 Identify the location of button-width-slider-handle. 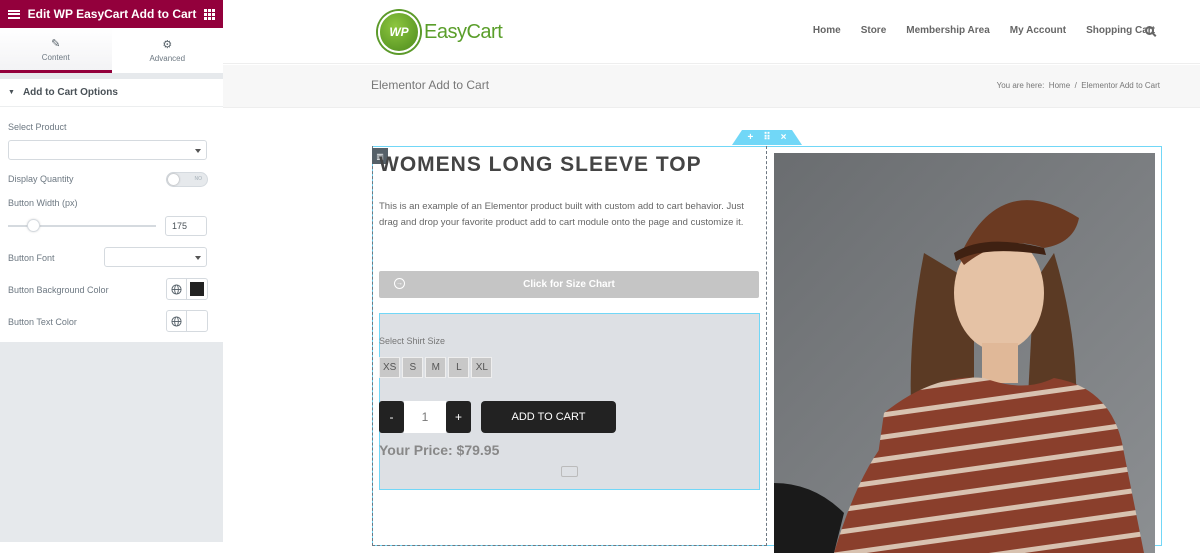
(33, 225).